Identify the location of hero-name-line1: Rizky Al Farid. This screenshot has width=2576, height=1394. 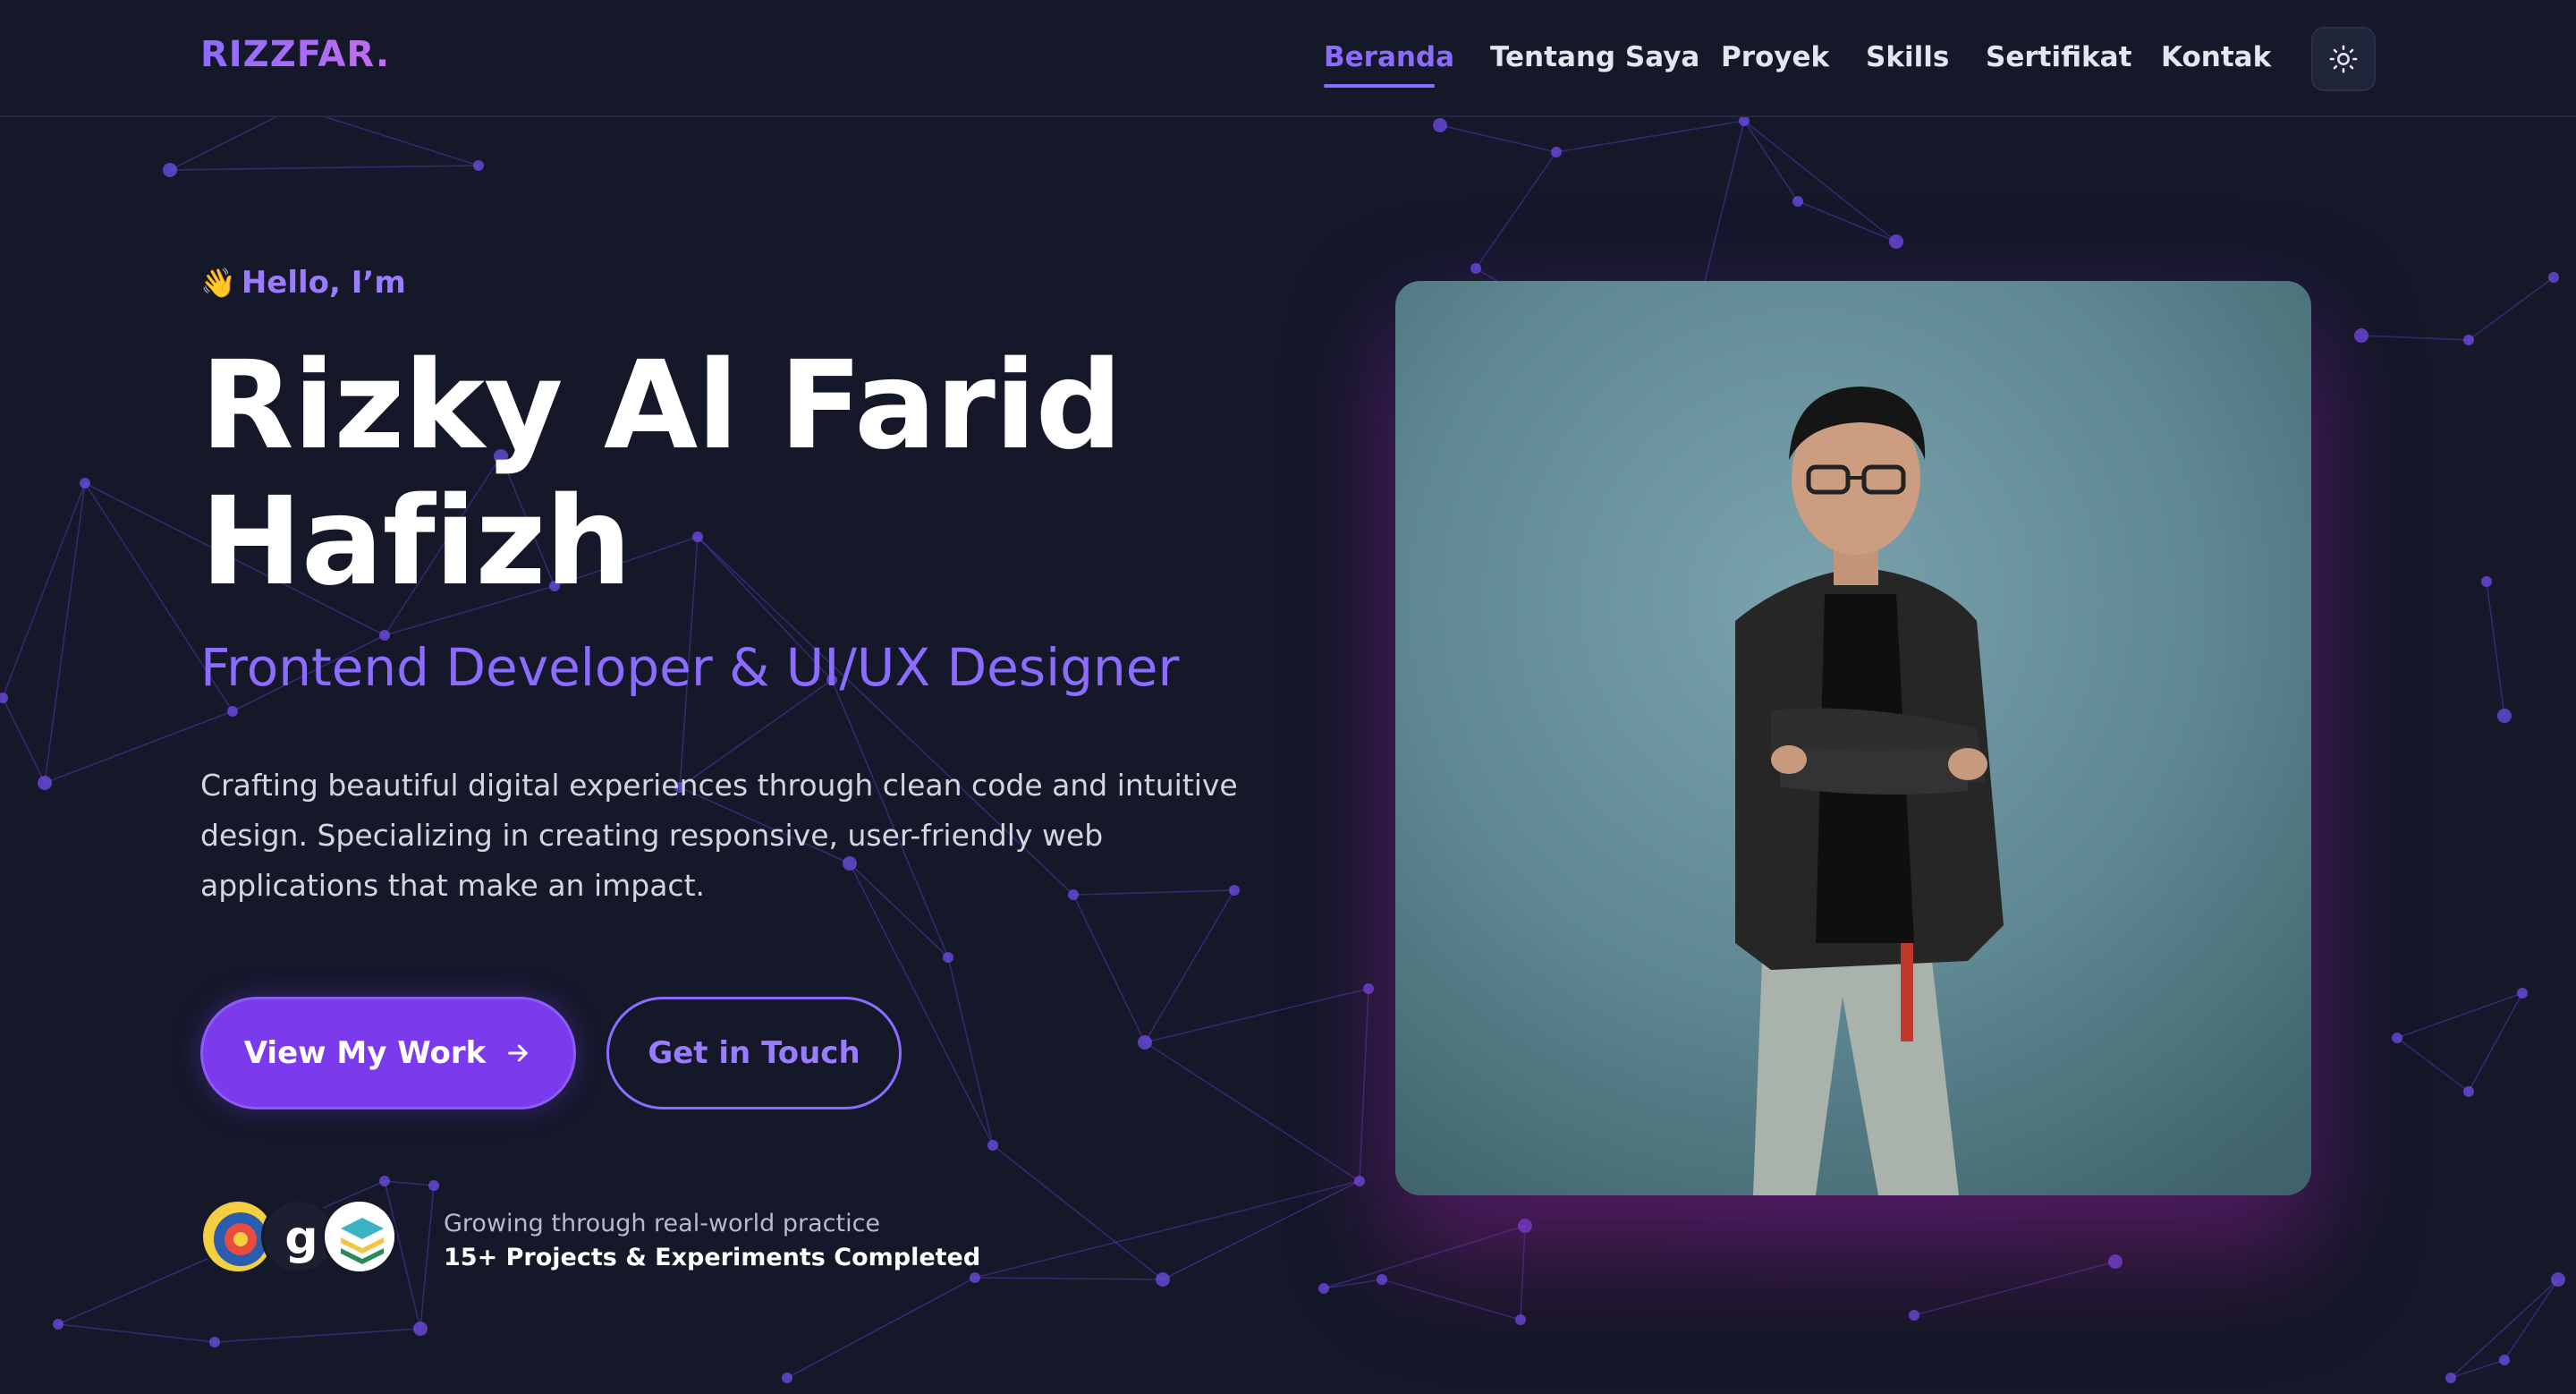
(661, 406).